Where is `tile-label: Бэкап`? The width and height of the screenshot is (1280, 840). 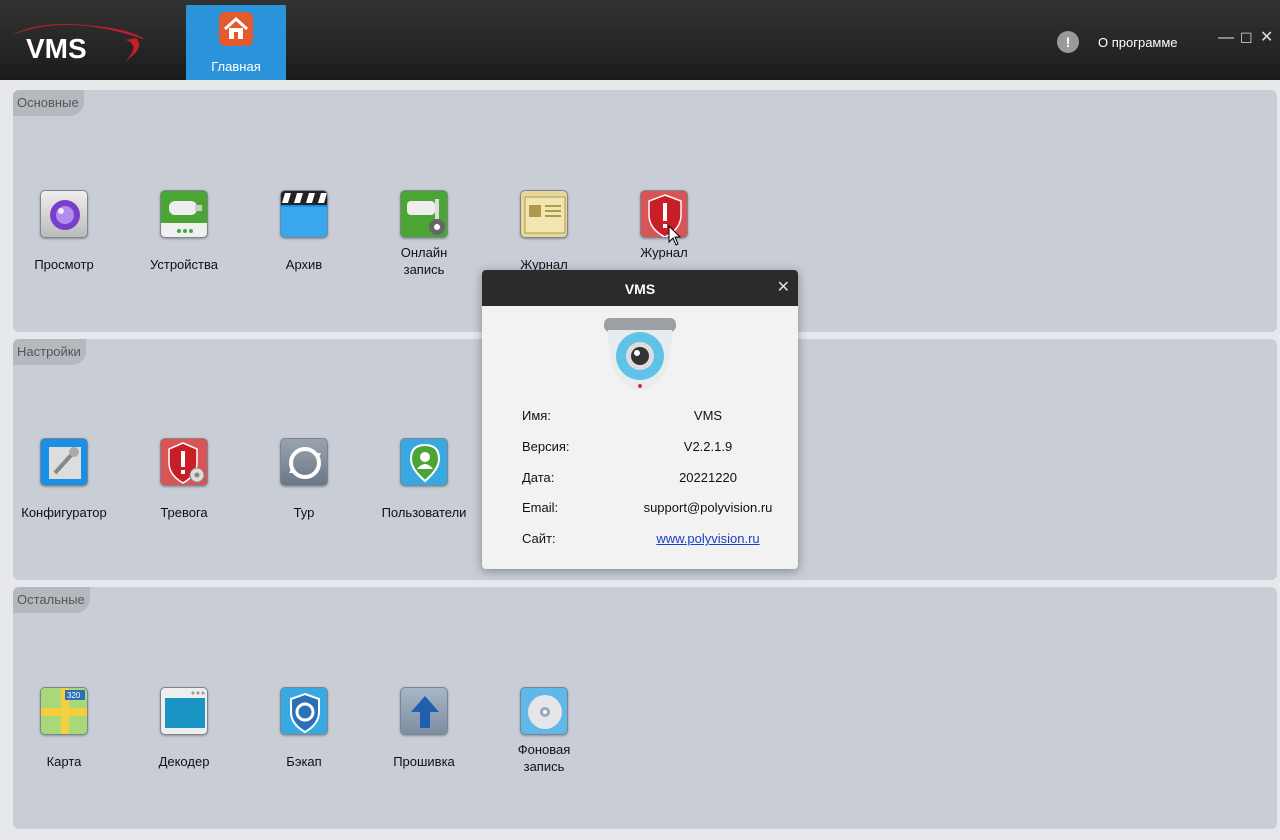
tile-label: Бэкап is located at coordinates (304, 761).